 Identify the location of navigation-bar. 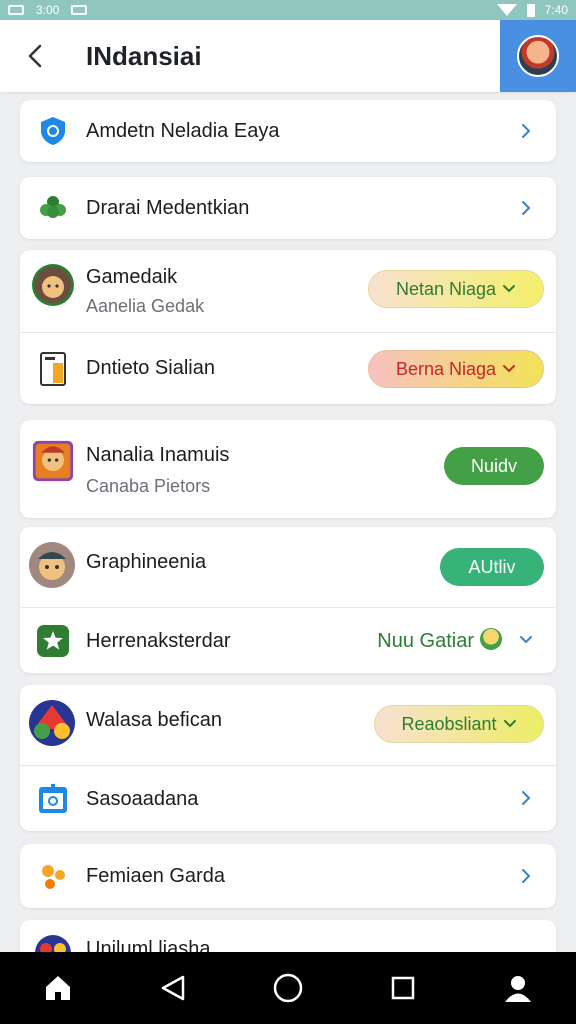
(288, 988).